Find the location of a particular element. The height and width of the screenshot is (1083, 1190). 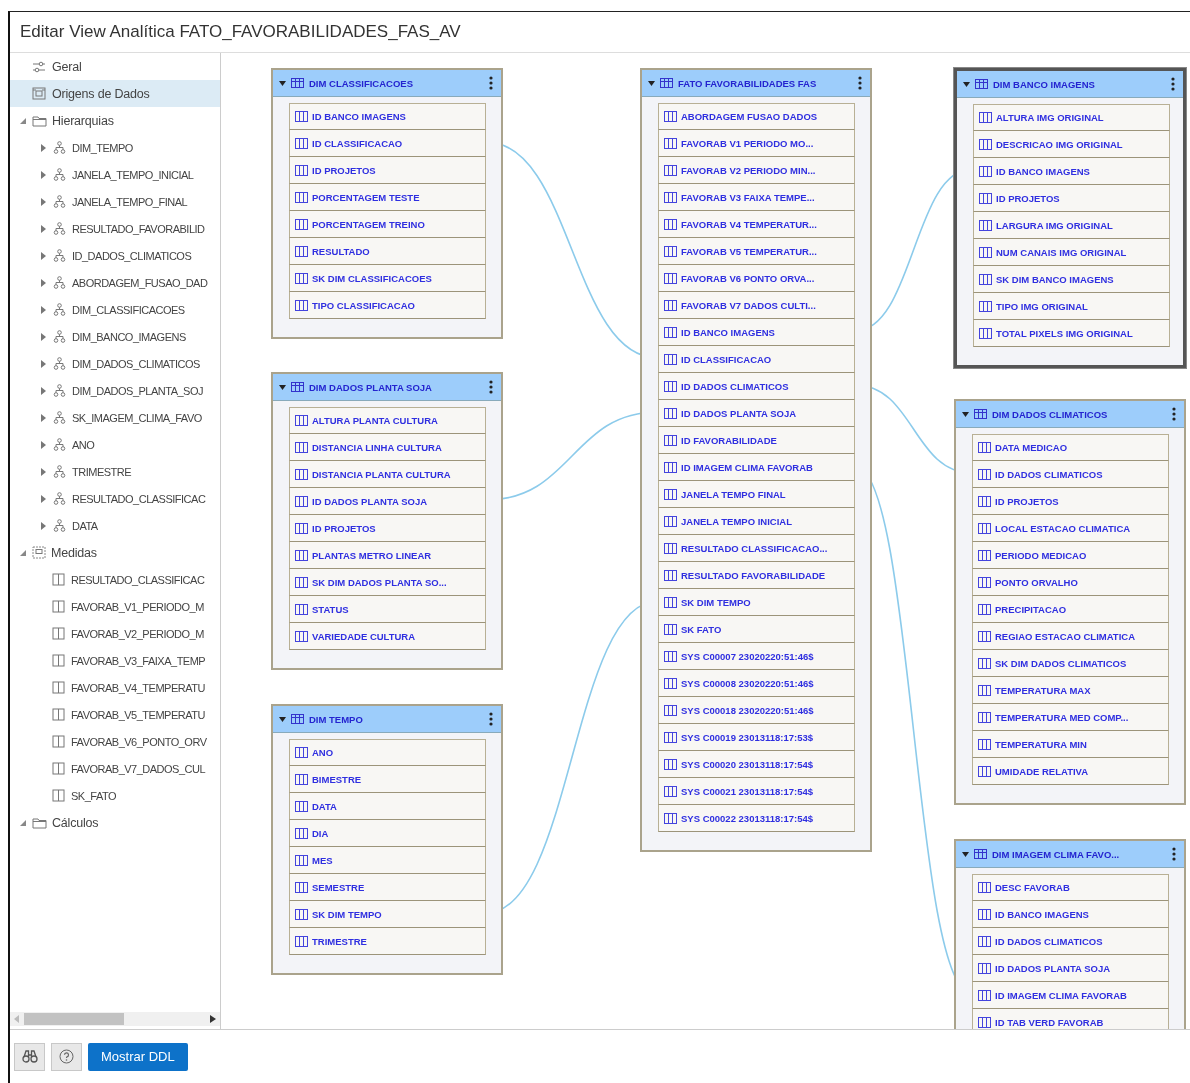

column-row: TRIMESTRE is located at coordinates (387, 941).